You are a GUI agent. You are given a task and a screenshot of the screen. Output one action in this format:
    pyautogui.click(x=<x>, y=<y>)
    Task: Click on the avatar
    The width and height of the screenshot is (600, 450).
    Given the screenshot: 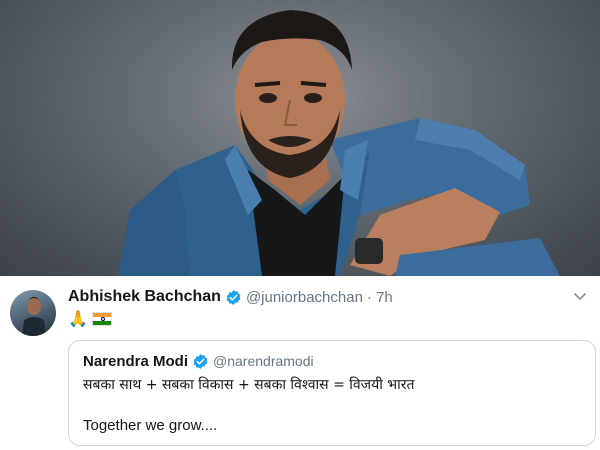 What is the action you would take?
    pyautogui.click(x=33, y=313)
    